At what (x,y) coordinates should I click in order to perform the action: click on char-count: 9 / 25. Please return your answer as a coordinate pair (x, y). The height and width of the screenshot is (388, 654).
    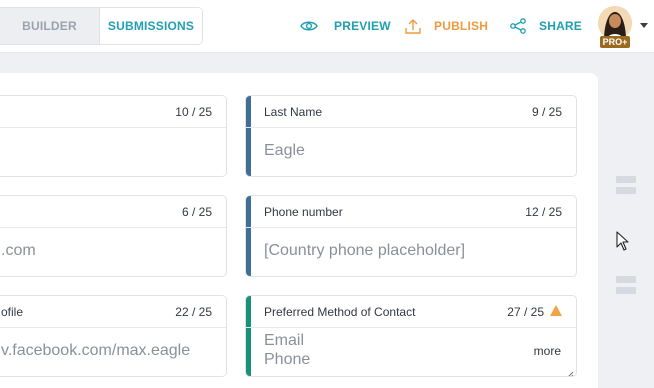
    Looking at the image, I should click on (546, 112).